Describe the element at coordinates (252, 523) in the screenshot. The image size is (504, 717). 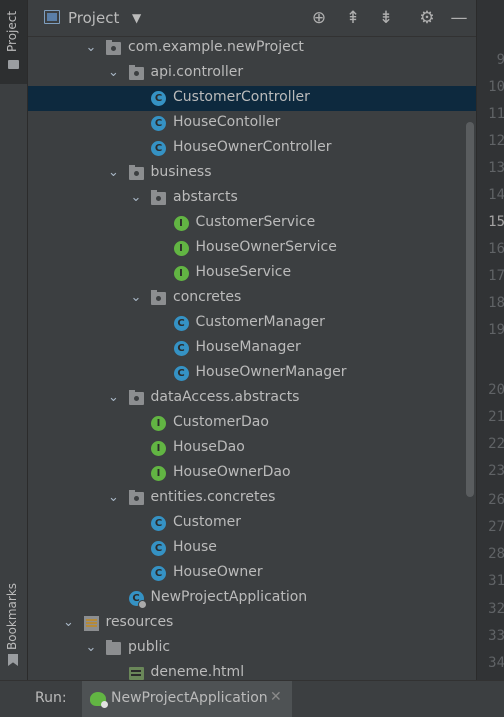
I see `tree-row: C Customer` at that location.